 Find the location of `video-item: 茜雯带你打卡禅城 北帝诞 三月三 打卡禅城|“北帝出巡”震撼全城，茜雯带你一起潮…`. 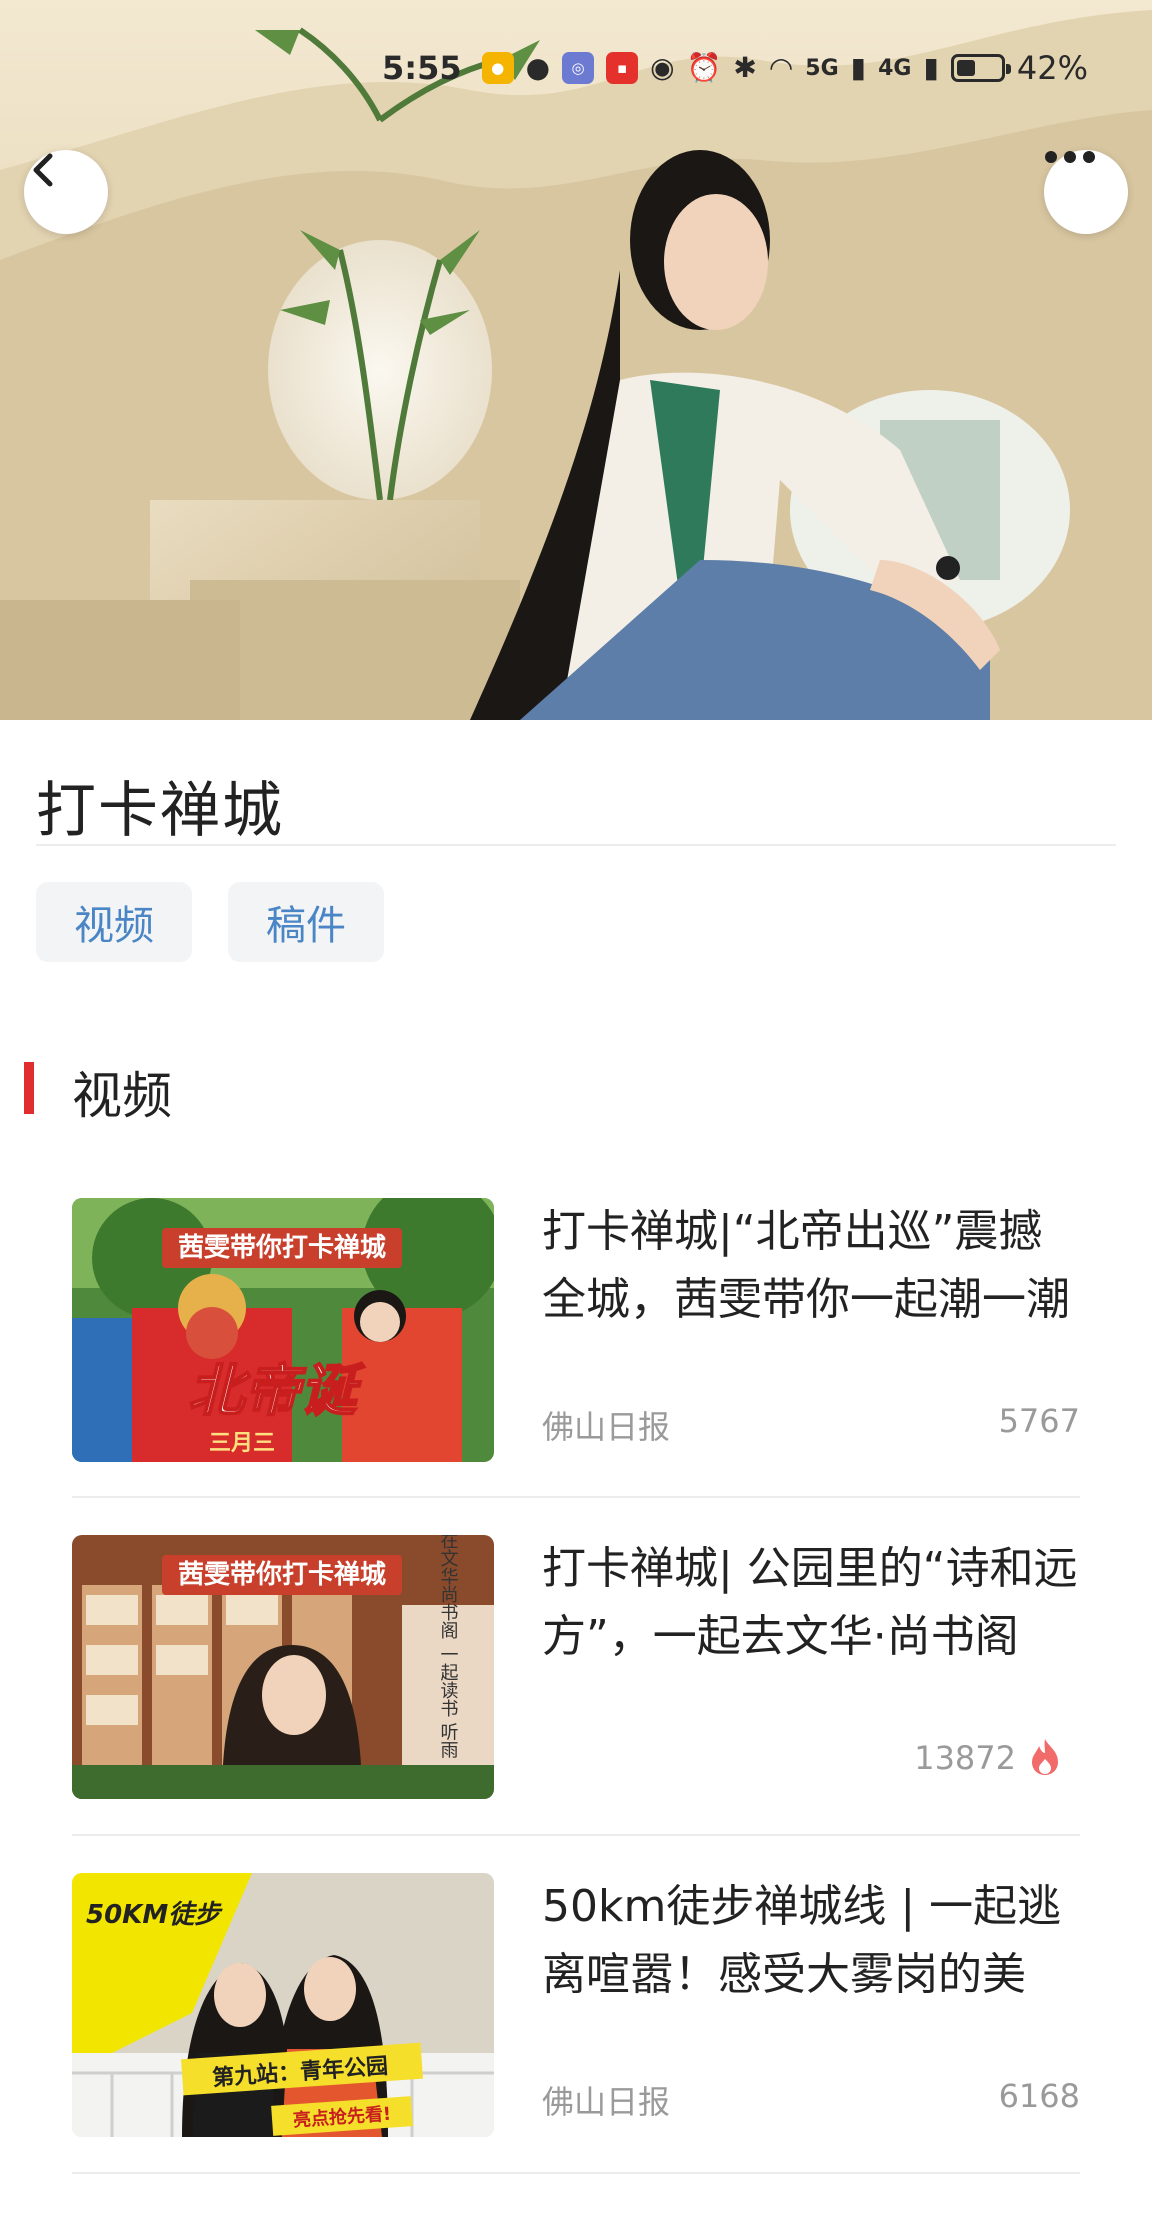

video-item: 茜雯带你打卡禅城 北帝诞 三月三 打卡禅城|“北帝出巡”震撼全城，茜雯带你一起潮… is located at coordinates (576, 1330).